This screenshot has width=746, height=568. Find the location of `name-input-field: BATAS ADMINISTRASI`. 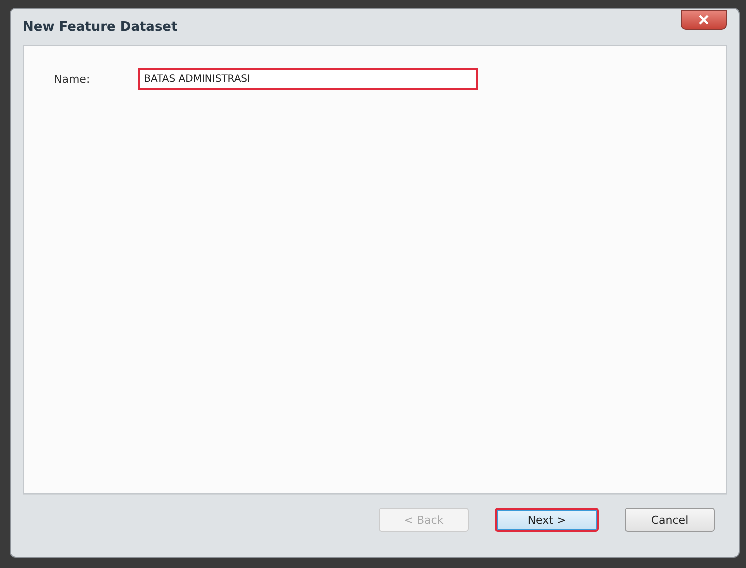

name-input-field: BATAS ADMINISTRASI is located at coordinates (308, 79).